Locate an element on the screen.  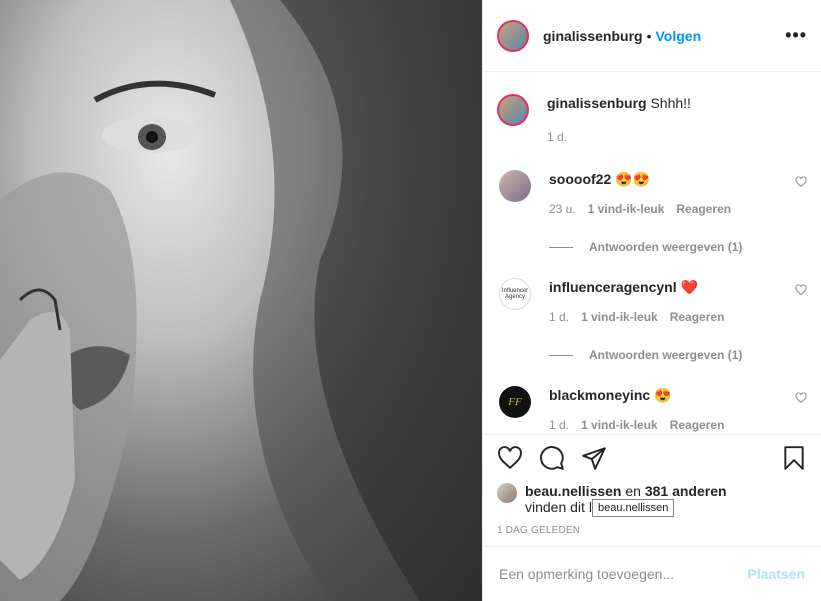
follow-button: Volgen is located at coordinates (678, 36).